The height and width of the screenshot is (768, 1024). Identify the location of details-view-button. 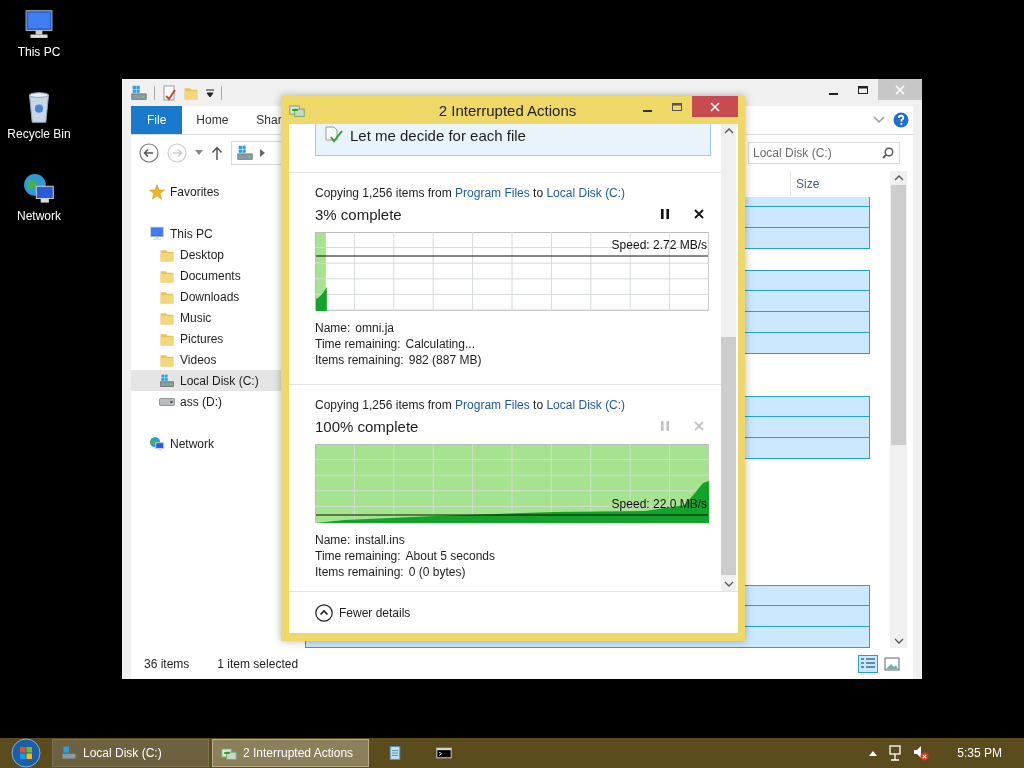
(868, 663).